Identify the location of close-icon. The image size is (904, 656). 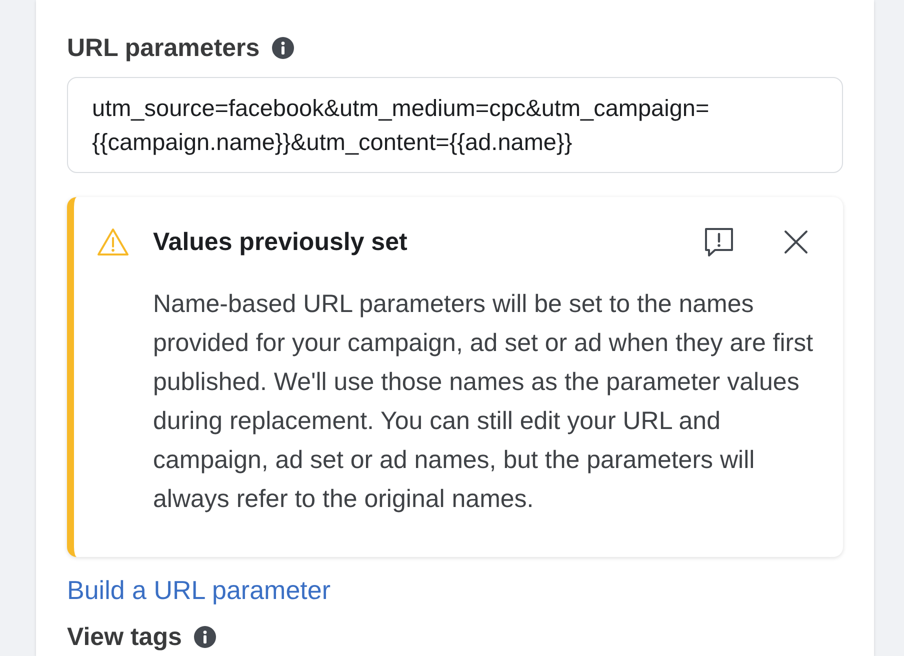
(796, 242).